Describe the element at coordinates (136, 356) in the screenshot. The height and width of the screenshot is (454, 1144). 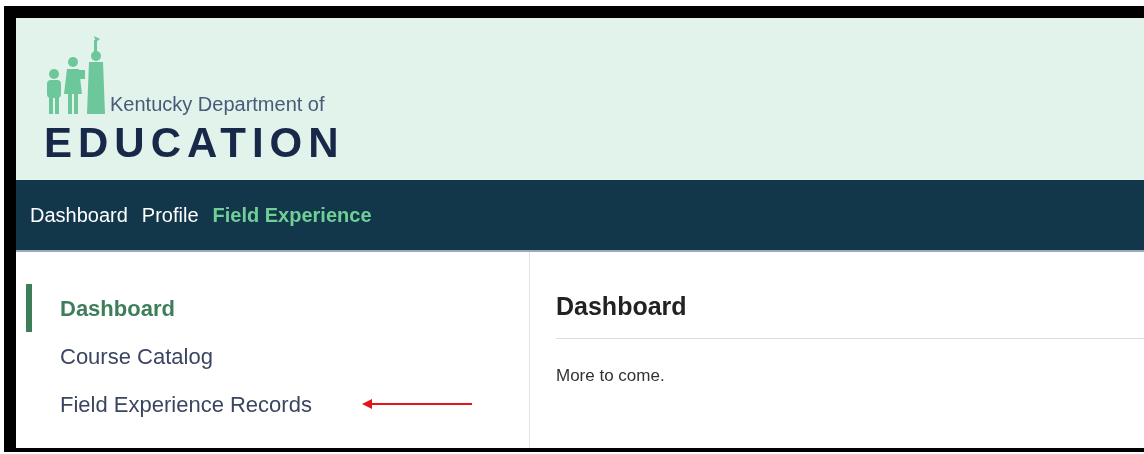
I see `sidebar-link: Course Catalog` at that location.